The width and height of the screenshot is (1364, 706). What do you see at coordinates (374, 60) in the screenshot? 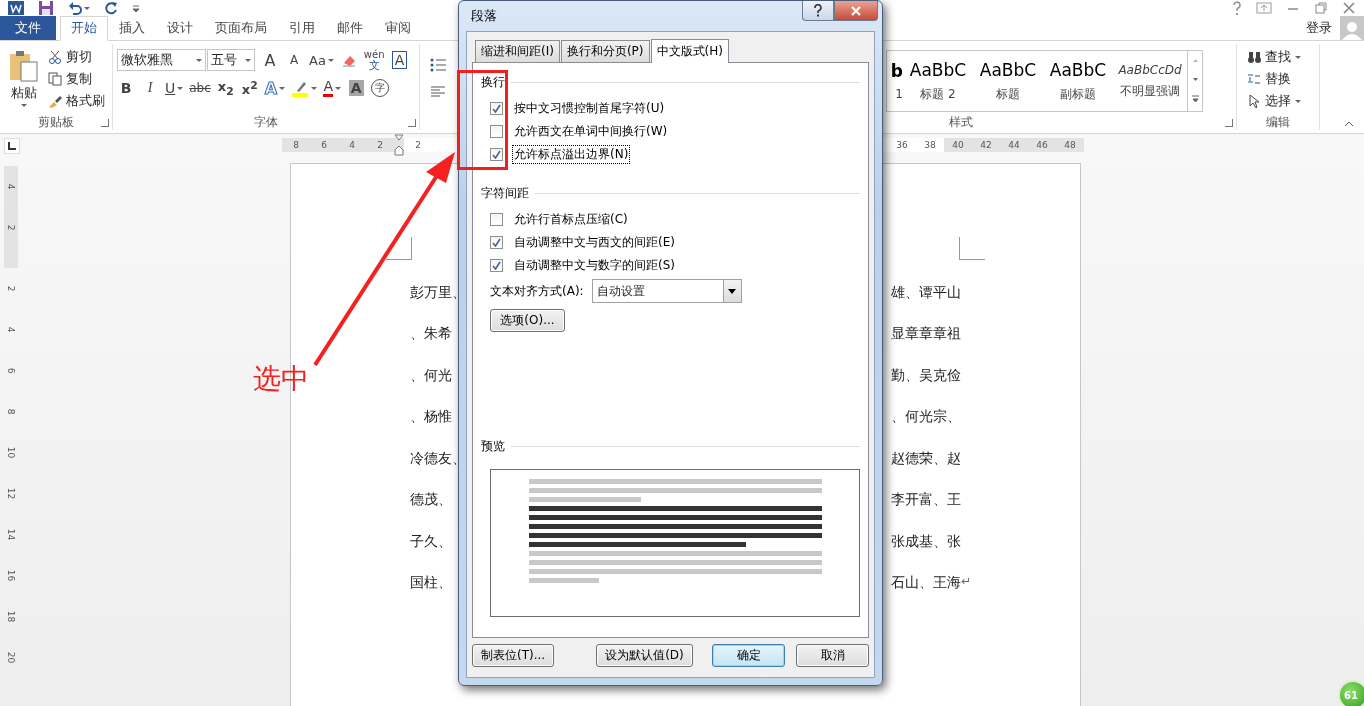
I see `phonetic-guide-button: wén 文` at bounding box center [374, 60].